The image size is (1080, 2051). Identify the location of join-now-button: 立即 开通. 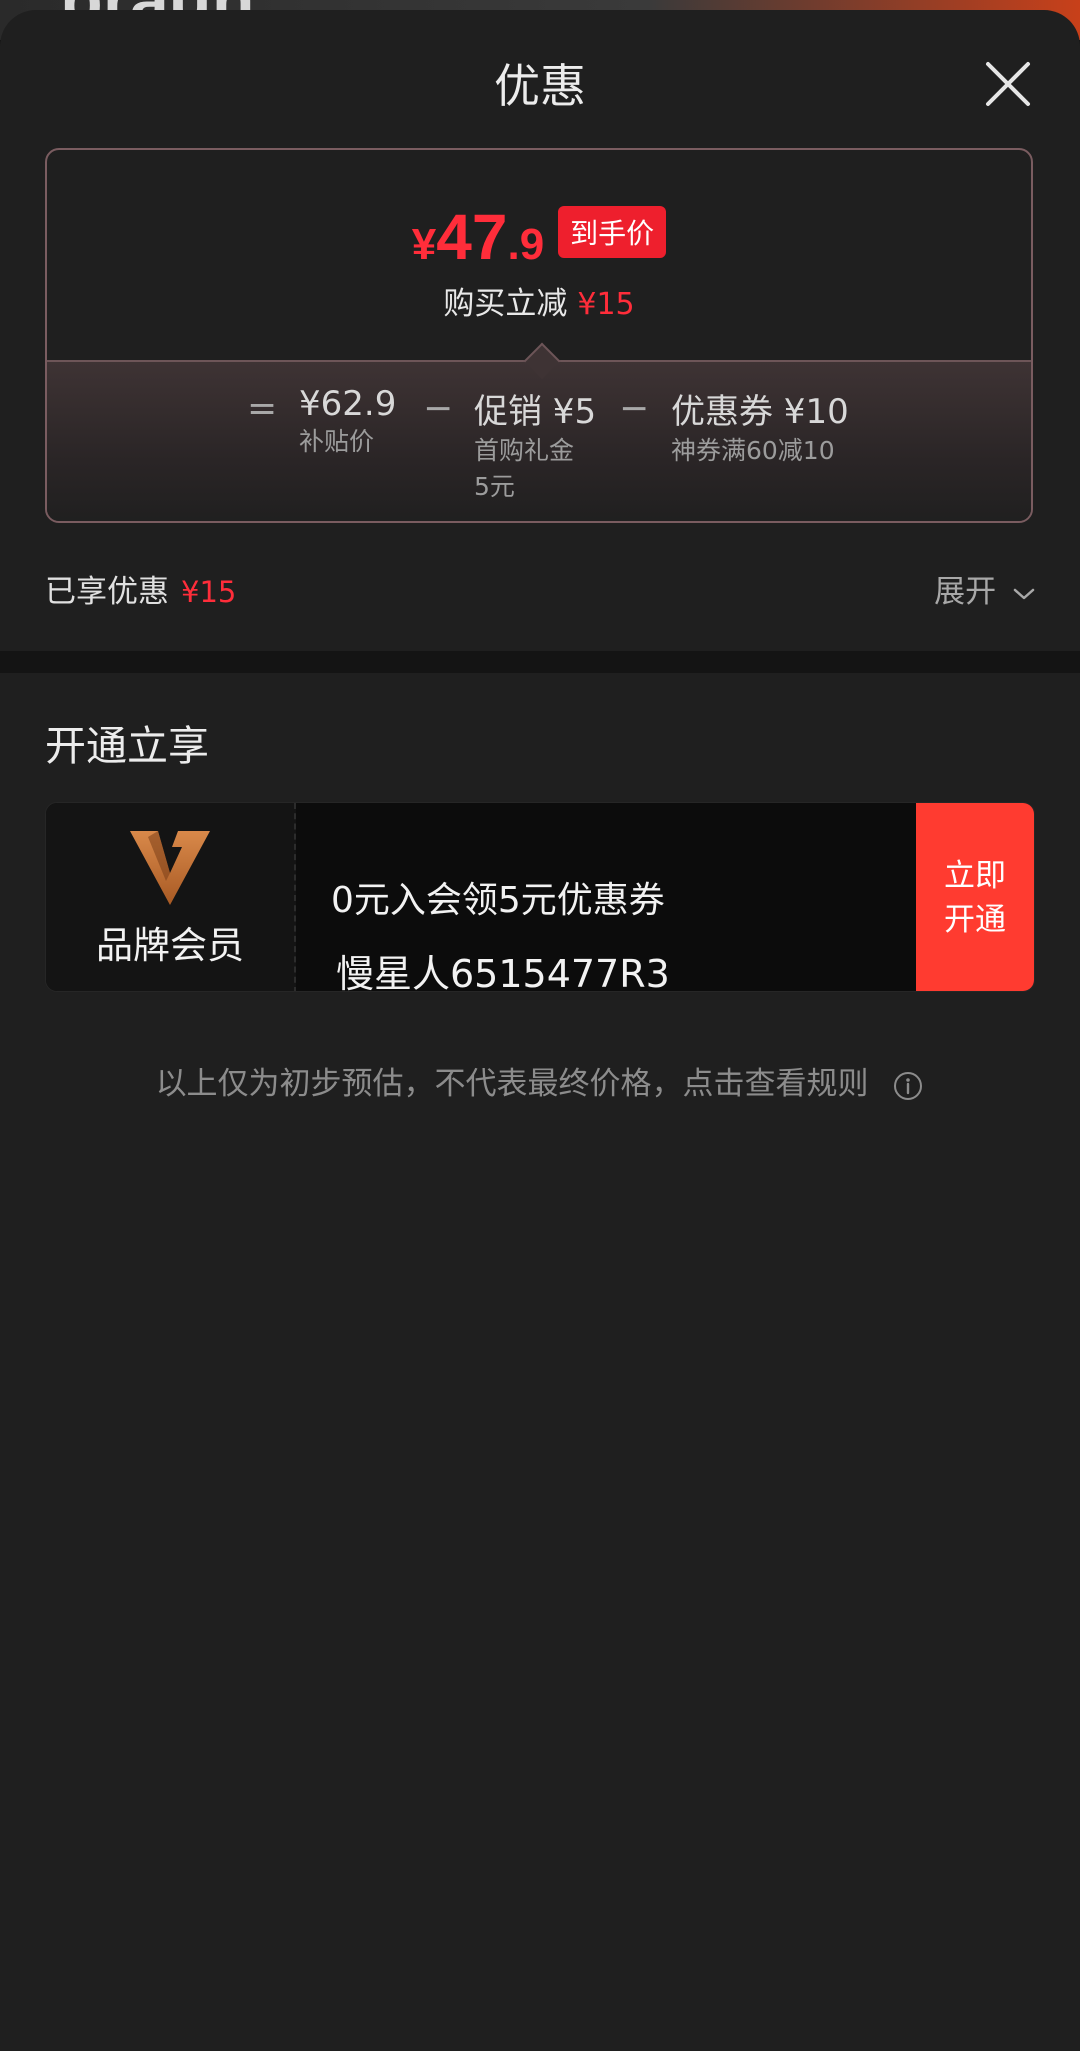
(975, 897).